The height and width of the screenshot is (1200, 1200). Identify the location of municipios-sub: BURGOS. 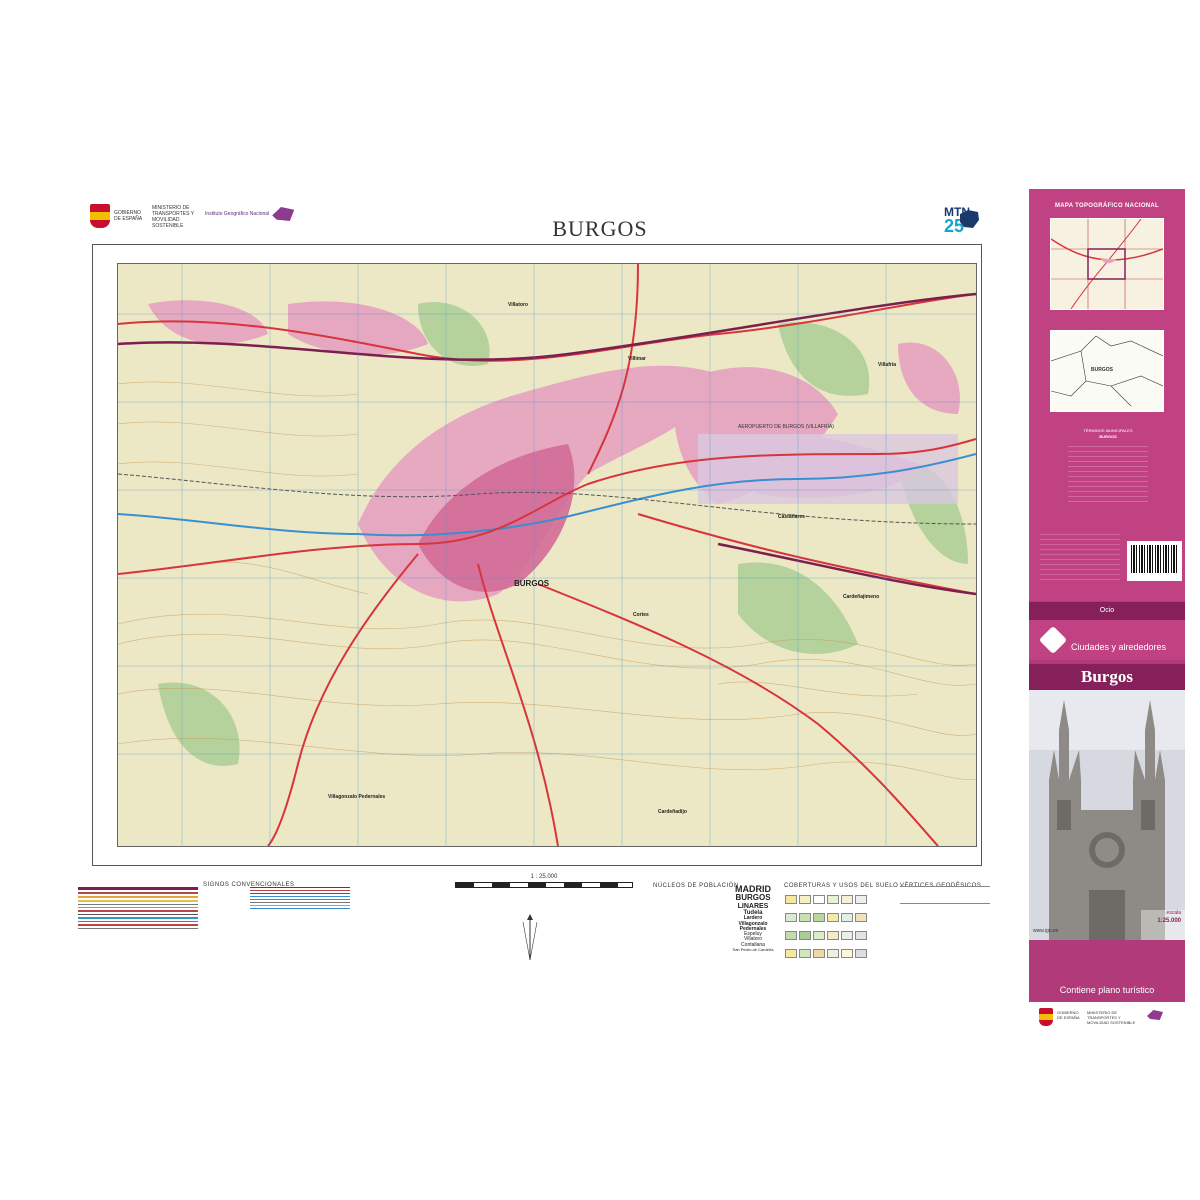
(1108, 436).